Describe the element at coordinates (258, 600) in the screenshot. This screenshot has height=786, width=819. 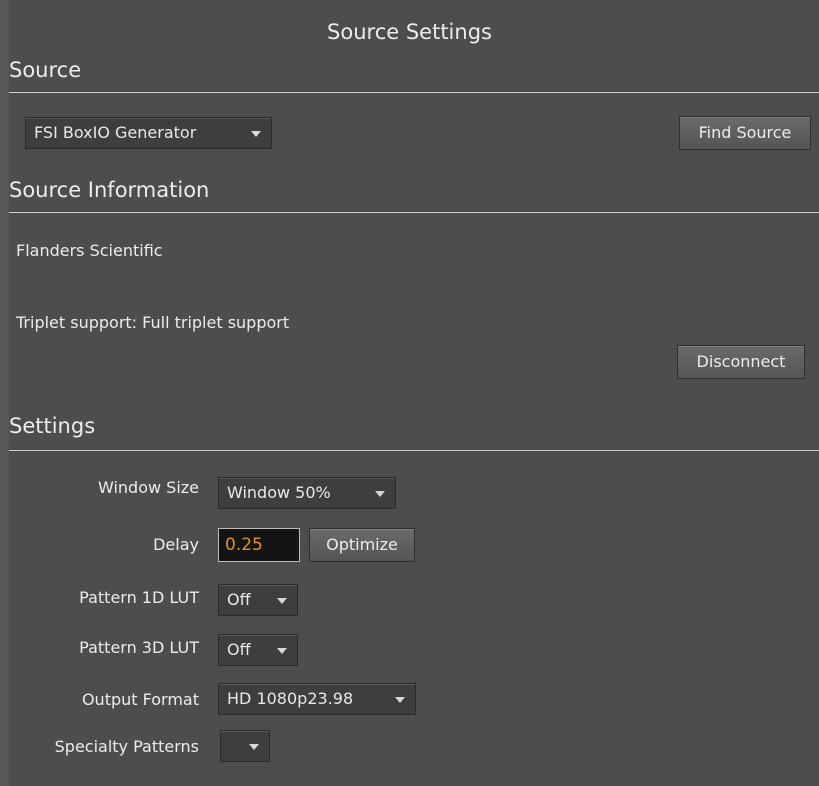
I see `pattern-1d-lut-dropdown: Off` at that location.